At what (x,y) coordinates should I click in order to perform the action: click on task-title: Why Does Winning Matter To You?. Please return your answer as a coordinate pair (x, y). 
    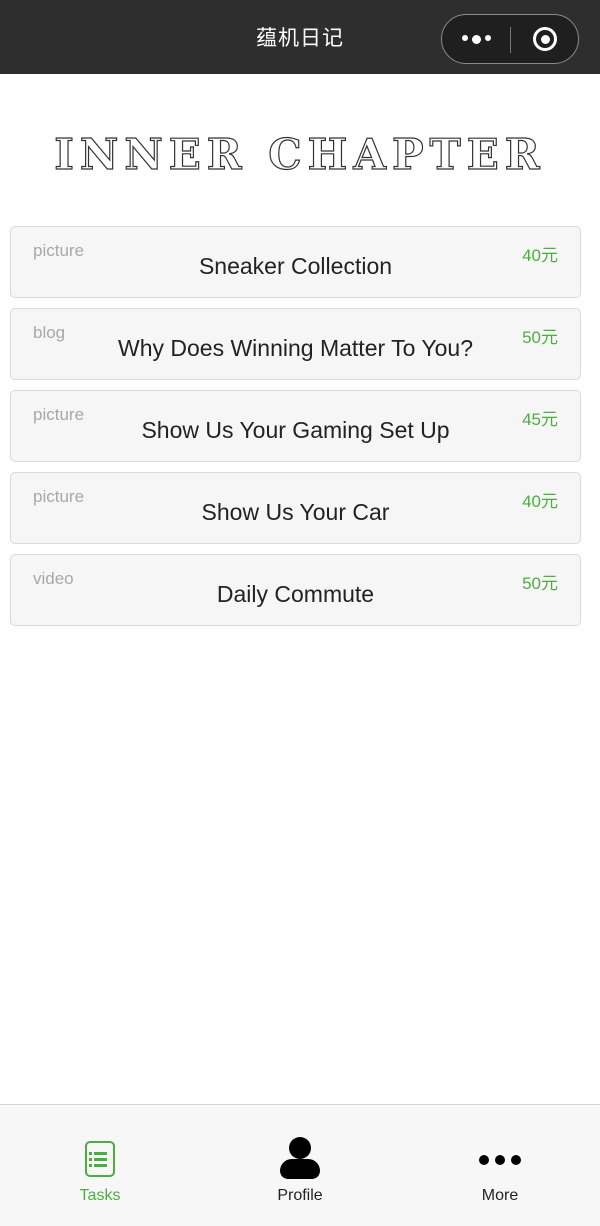
    Looking at the image, I should click on (295, 348).